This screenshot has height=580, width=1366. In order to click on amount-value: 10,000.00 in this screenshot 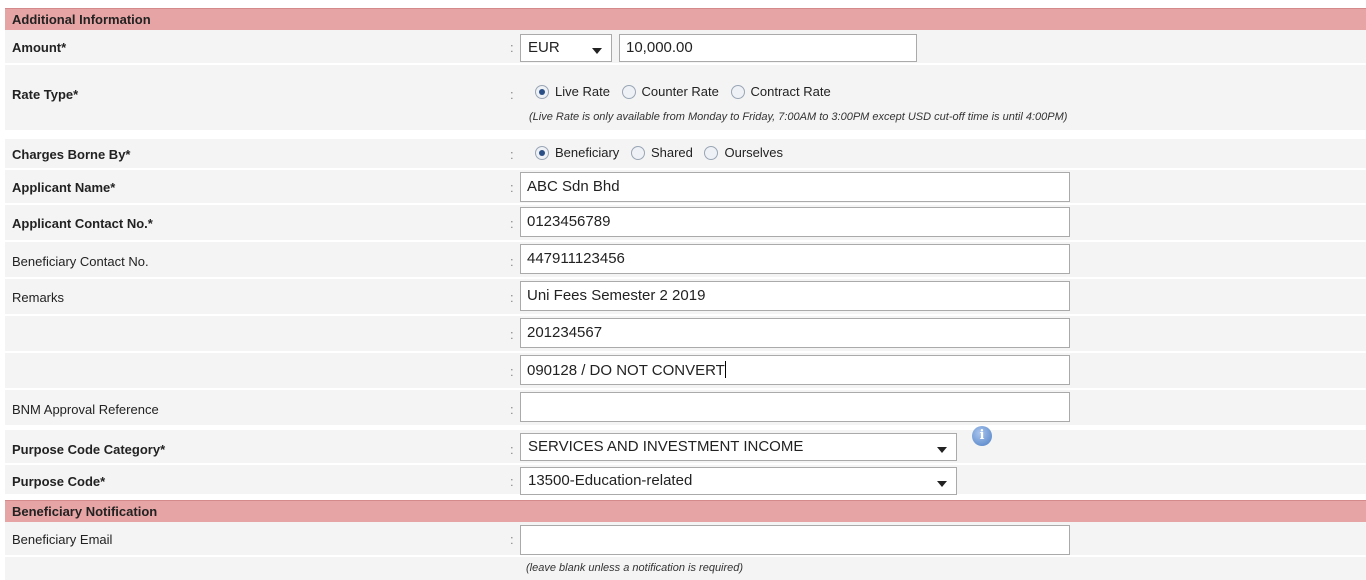, I will do `click(659, 47)`.